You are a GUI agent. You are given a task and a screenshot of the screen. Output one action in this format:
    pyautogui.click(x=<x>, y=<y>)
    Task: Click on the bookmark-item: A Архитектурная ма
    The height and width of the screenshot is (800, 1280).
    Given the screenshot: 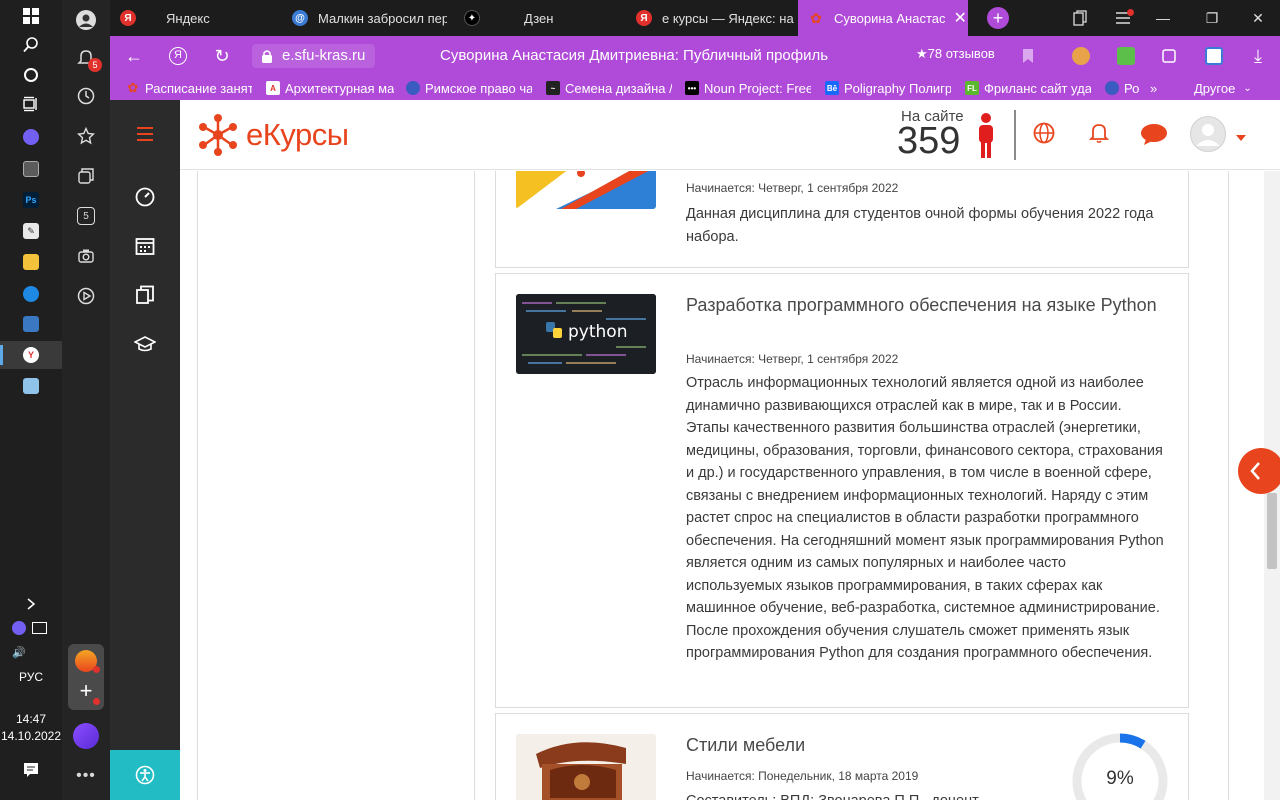 What is the action you would take?
    pyautogui.click(x=330, y=88)
    